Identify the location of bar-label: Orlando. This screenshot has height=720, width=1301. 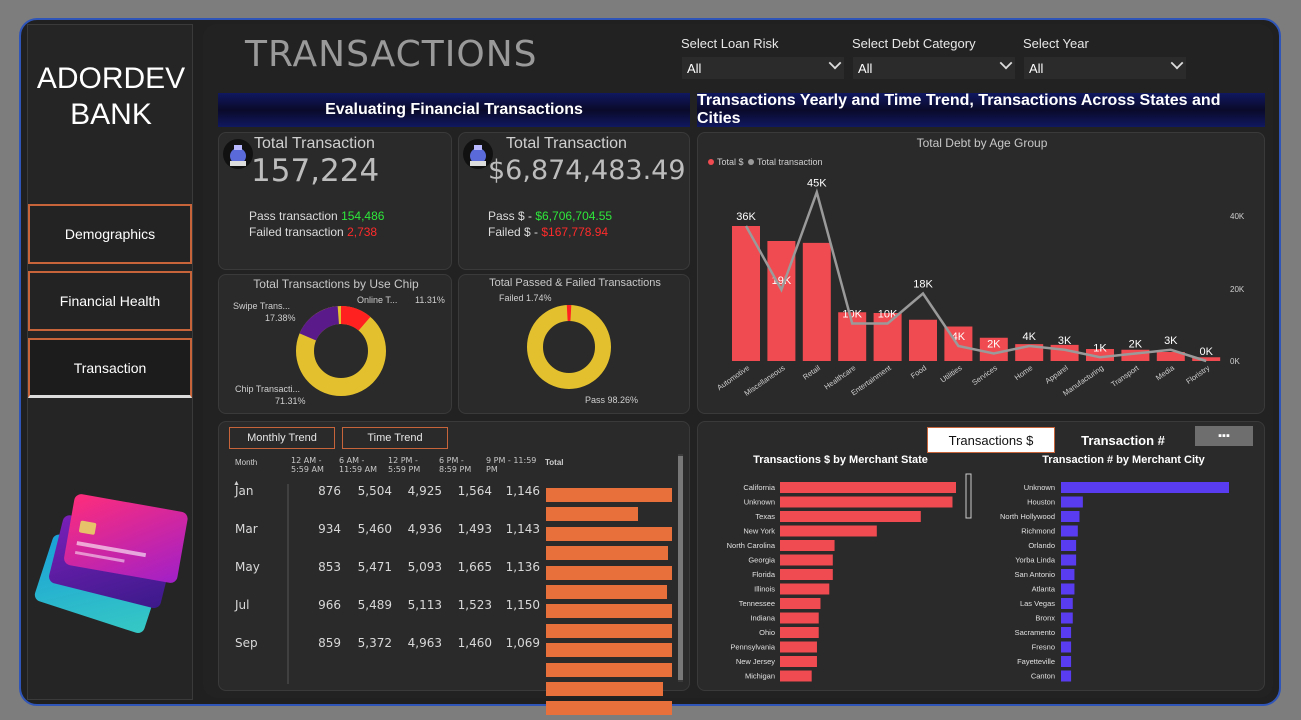
(1041, 545).